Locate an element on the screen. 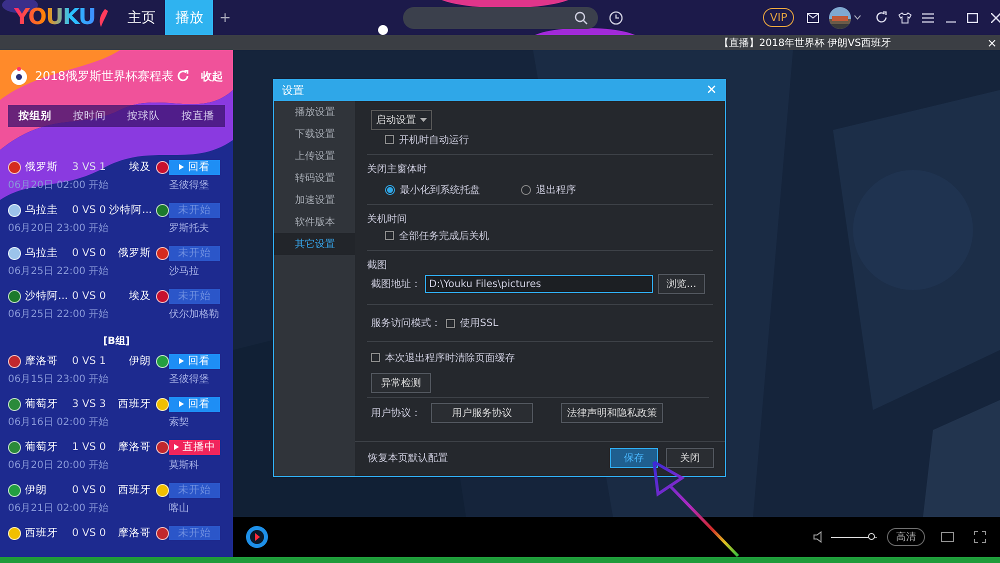  close-button: × is located at coordinates (991, 42).